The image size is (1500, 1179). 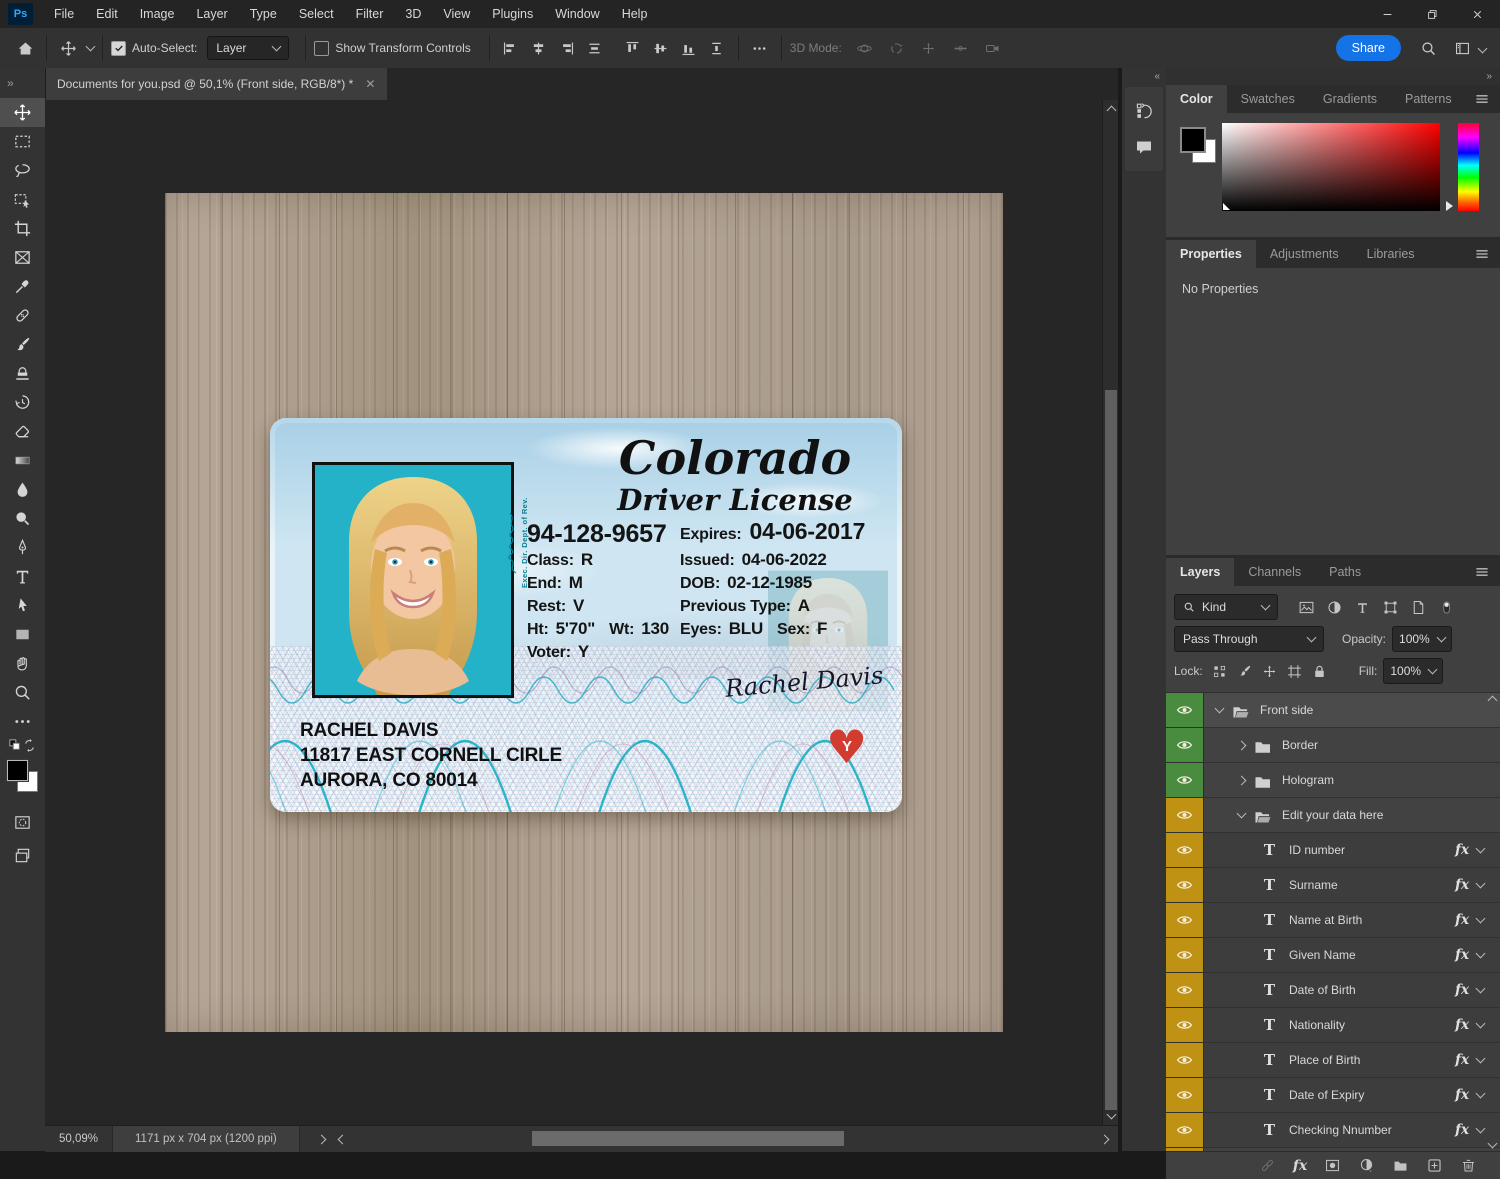 I want to click on menu-type: Type, so click(x=263, y=14).